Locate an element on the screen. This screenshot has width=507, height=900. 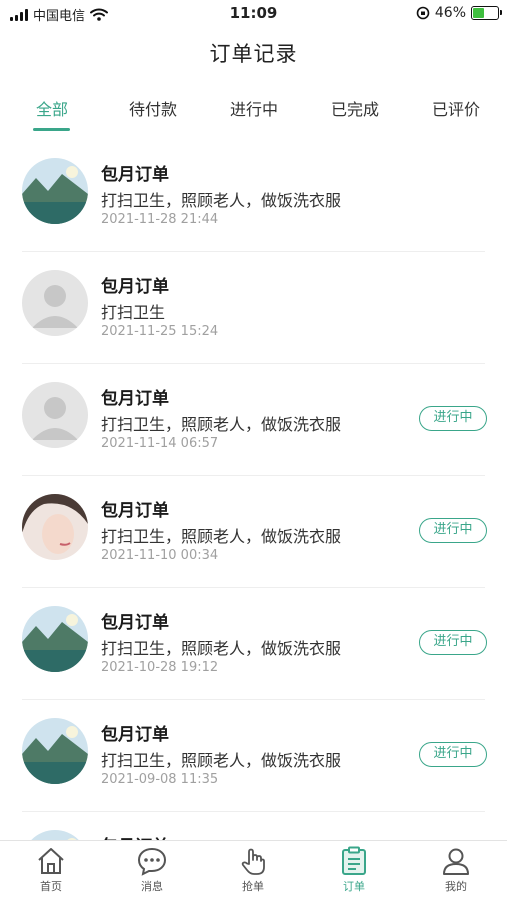
order-tabs: 全部 待付款 进行中 已完成 已评价 is located at coordinates (253, 111).